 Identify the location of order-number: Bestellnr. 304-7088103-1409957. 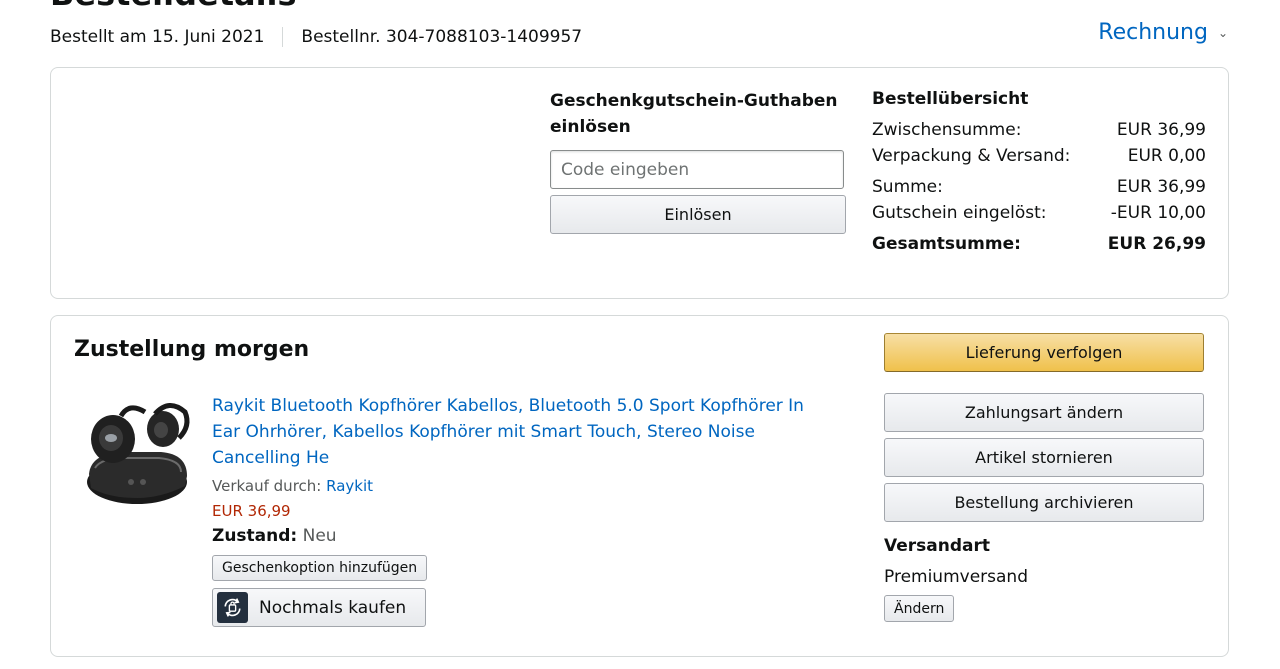
(442, 37).